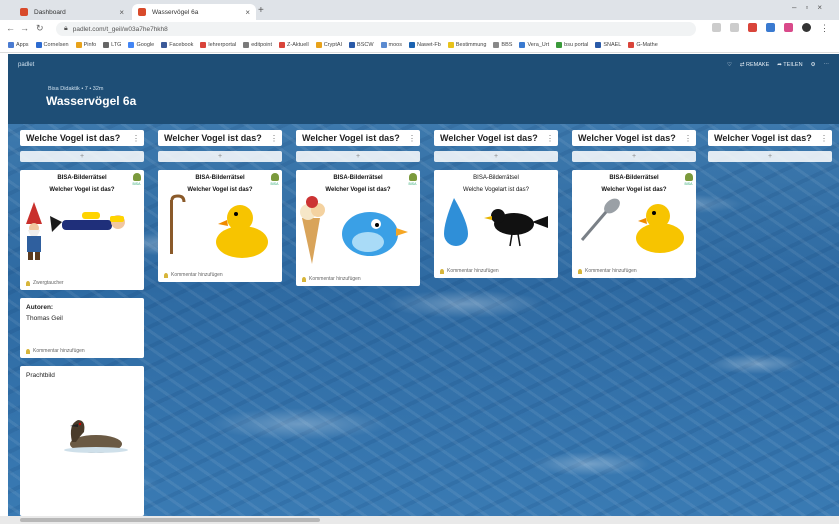  I want to click on star-icon, so click(734, 27).